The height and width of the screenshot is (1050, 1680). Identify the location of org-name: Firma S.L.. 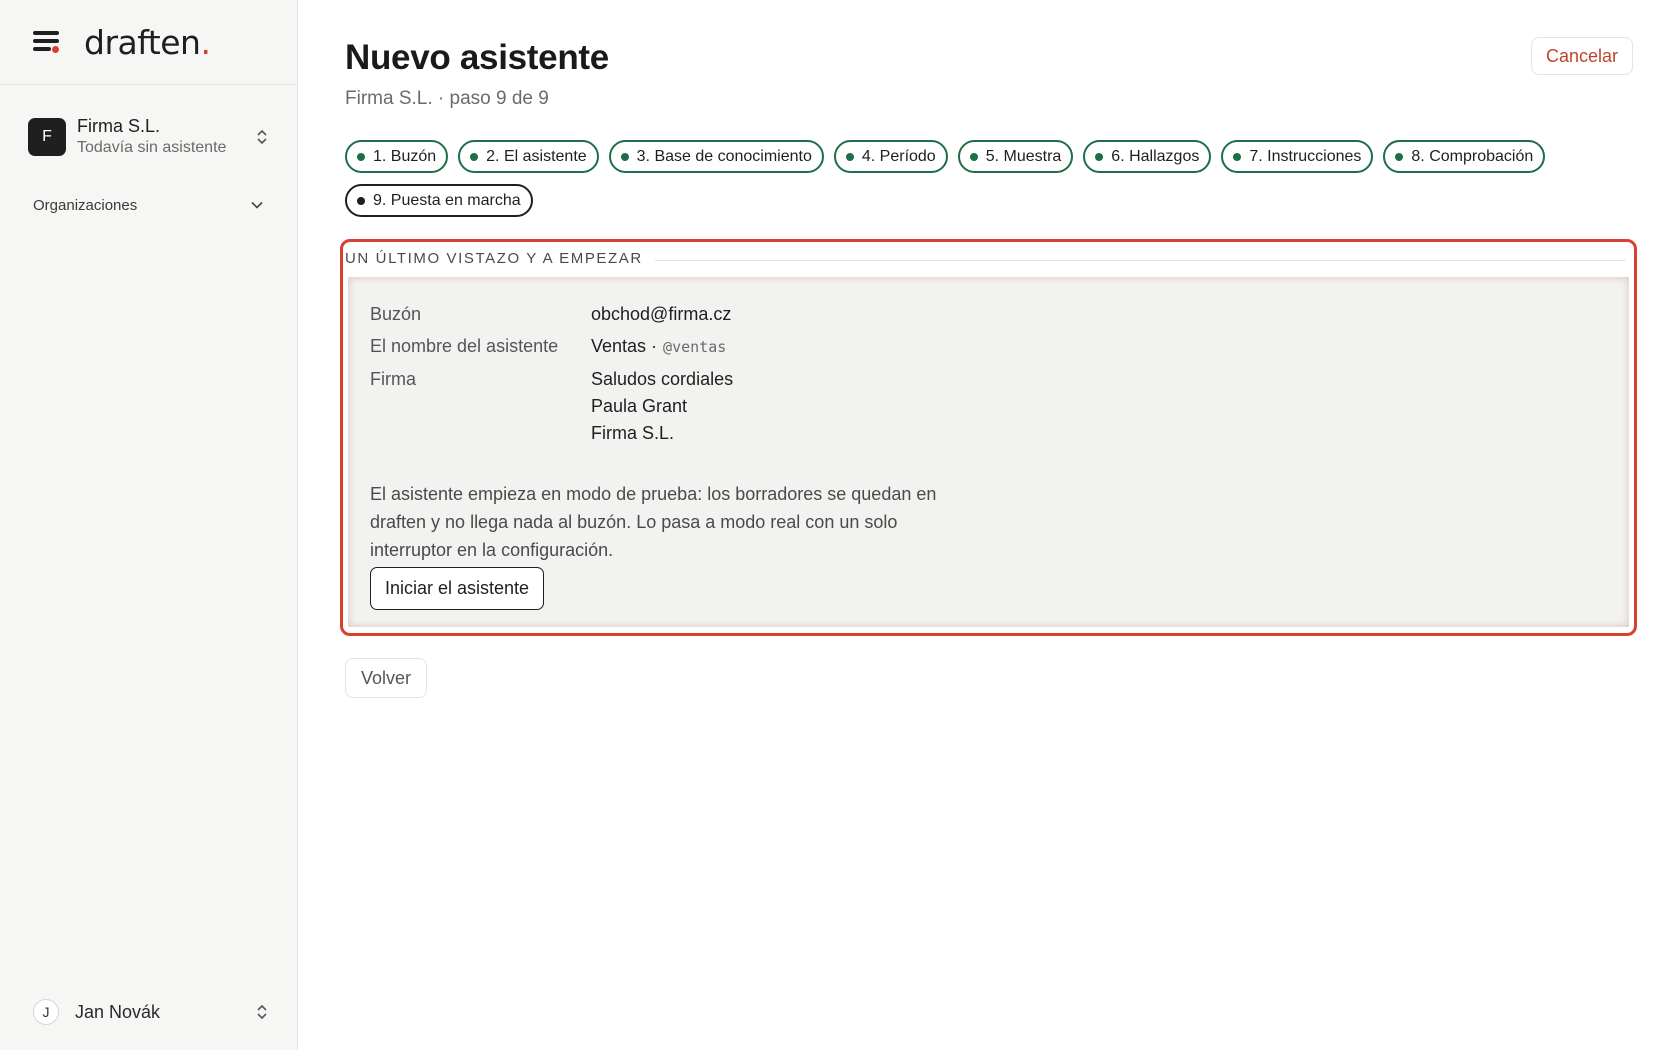
(119, 126).